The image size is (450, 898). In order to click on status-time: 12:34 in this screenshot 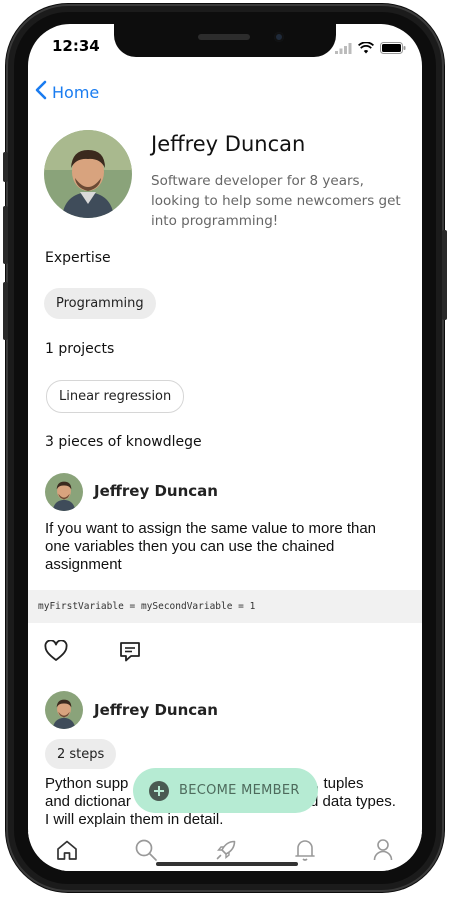, I will do `click(76, 46)`.